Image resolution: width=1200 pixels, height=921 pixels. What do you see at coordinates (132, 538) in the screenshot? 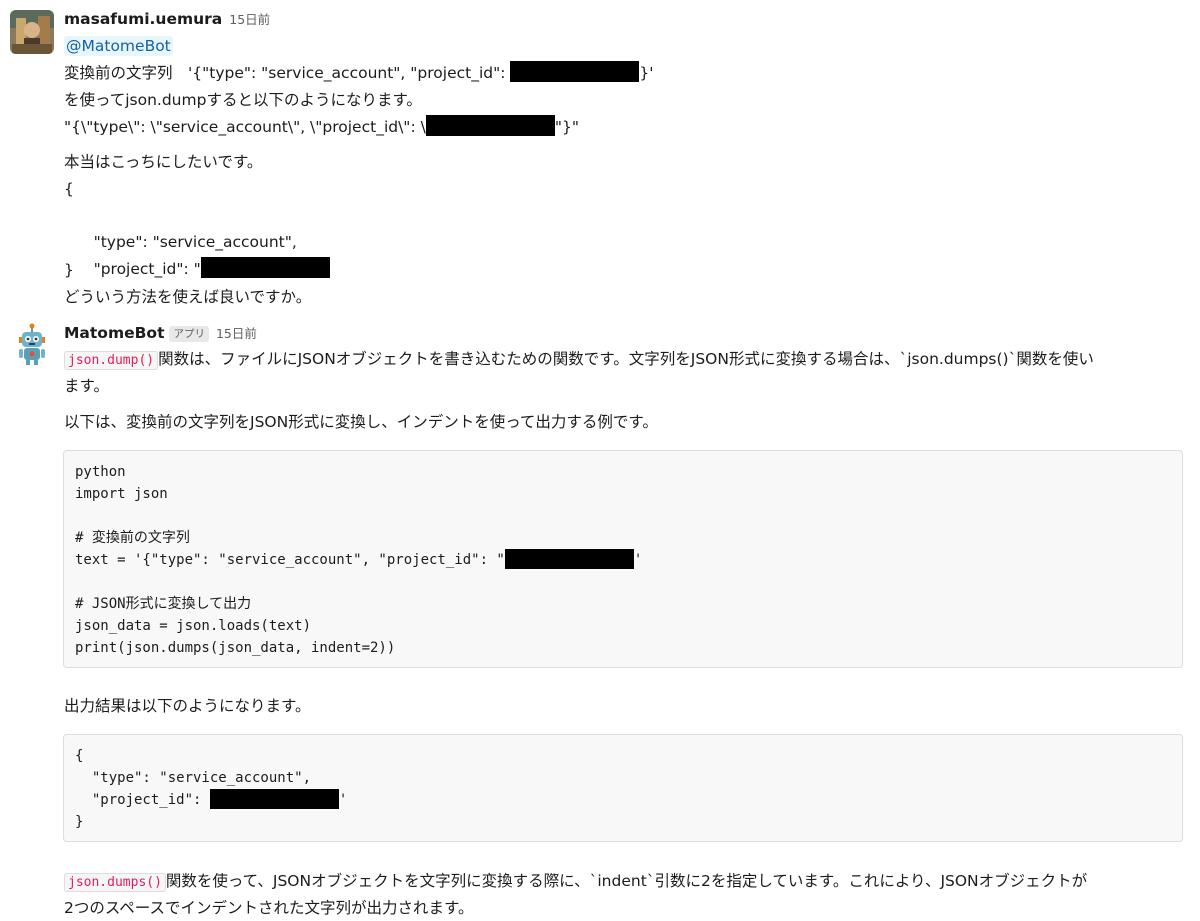
I see `code-line: # 変換前の文字列` at bounding box center [132, 538].